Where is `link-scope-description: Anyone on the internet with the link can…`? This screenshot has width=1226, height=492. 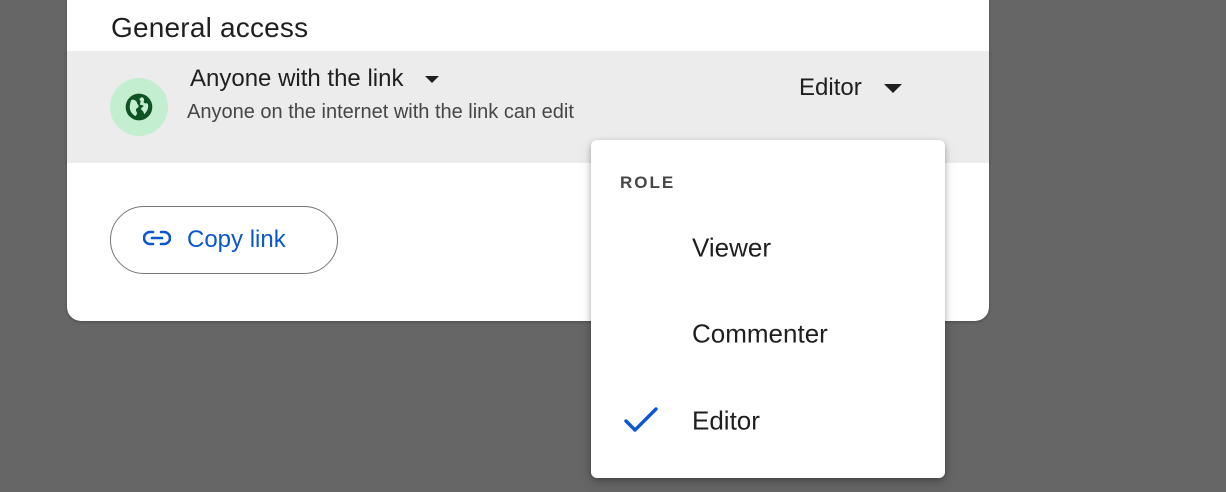
link-scope-description: Anyone on the internet with the link can… is located at coordinates (380, 112).